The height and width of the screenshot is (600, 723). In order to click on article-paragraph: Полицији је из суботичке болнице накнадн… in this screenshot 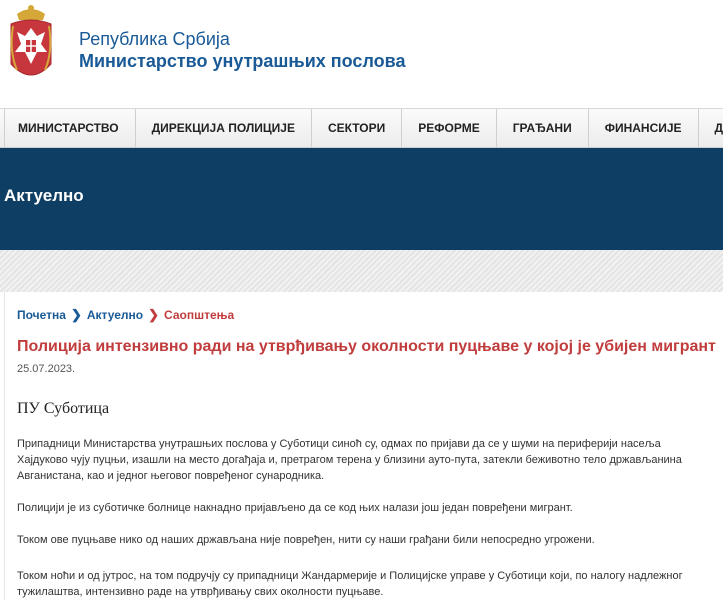, I will do `click(295, 508)`.